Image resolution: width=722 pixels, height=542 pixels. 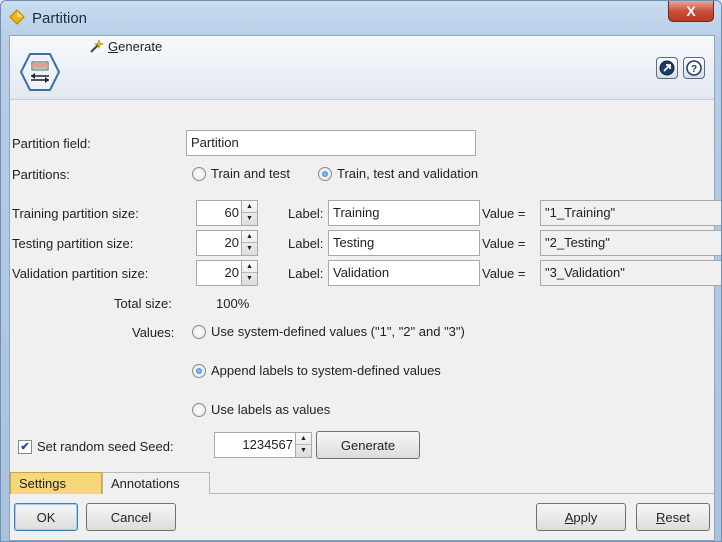 I want to click on partitions-label: Partitions:, so click(x=41, y=174).